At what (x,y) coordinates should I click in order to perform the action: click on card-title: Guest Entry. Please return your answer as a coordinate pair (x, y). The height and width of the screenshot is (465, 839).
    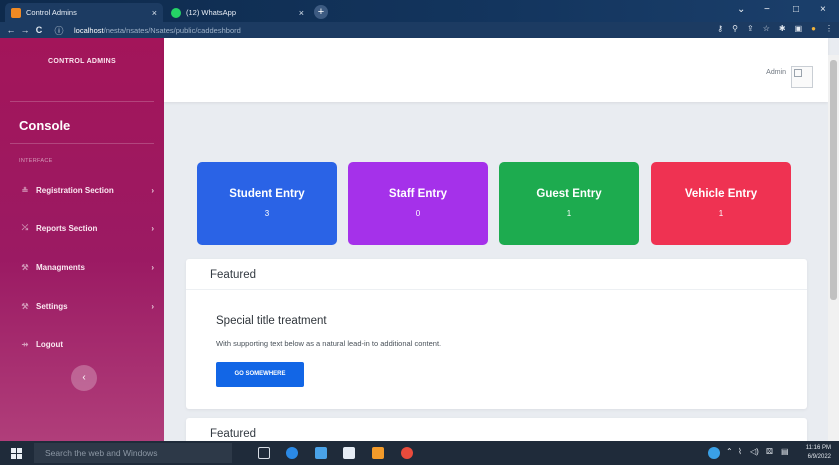
    Looking at the image, I should click on (569, 194).